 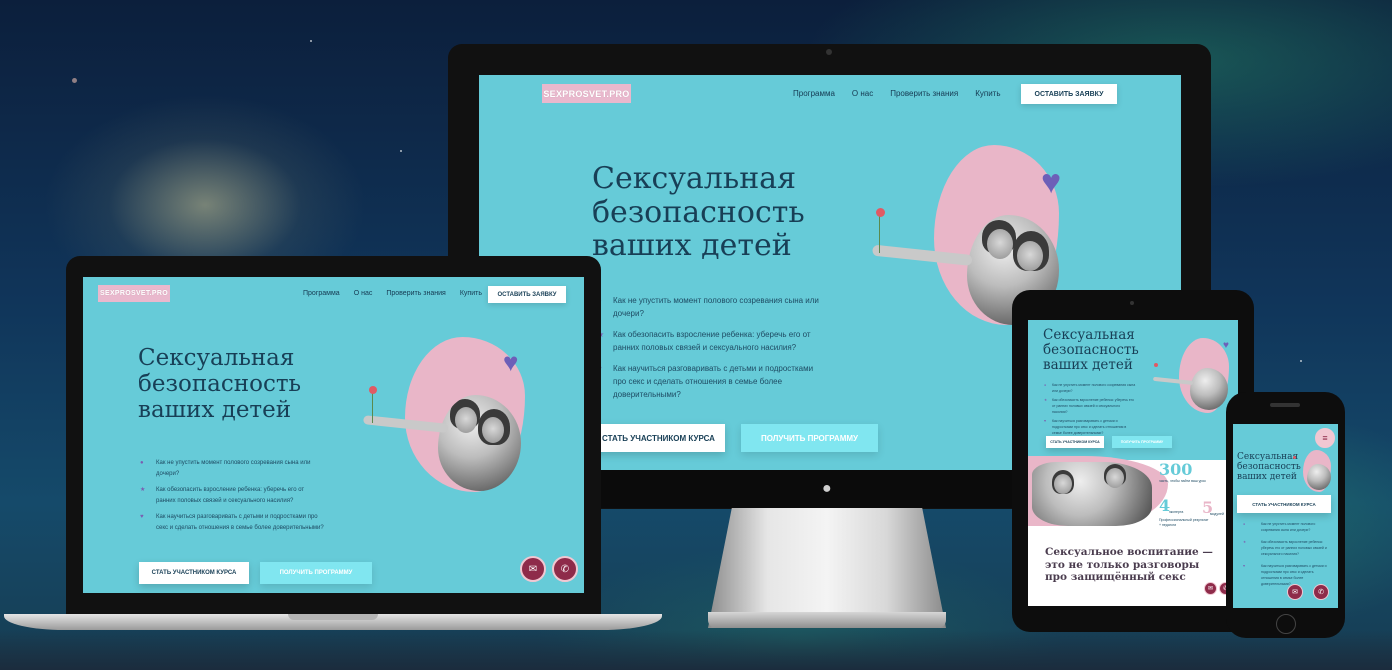 I want to click on apple-icon: ●, so click(x=827, y=488).